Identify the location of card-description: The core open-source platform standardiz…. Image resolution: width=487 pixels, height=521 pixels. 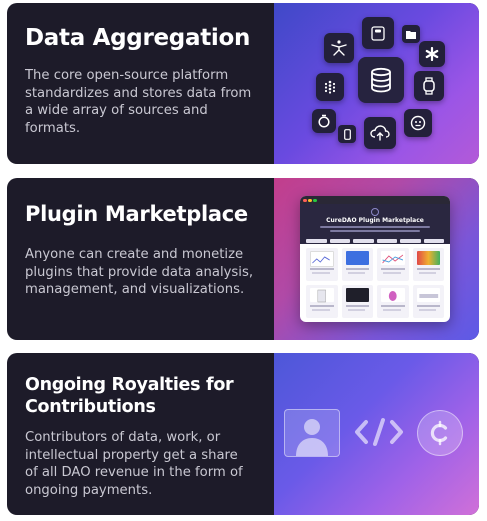
(138, 102).